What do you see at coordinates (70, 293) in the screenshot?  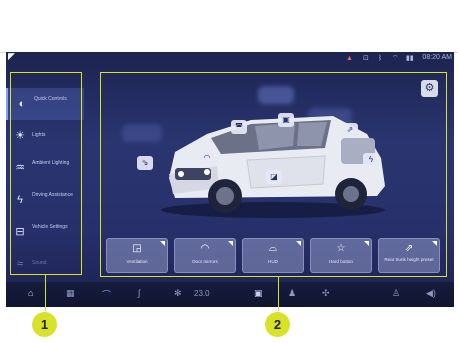 I see `apps-icon: ▦` at bounding box center [70, 293].